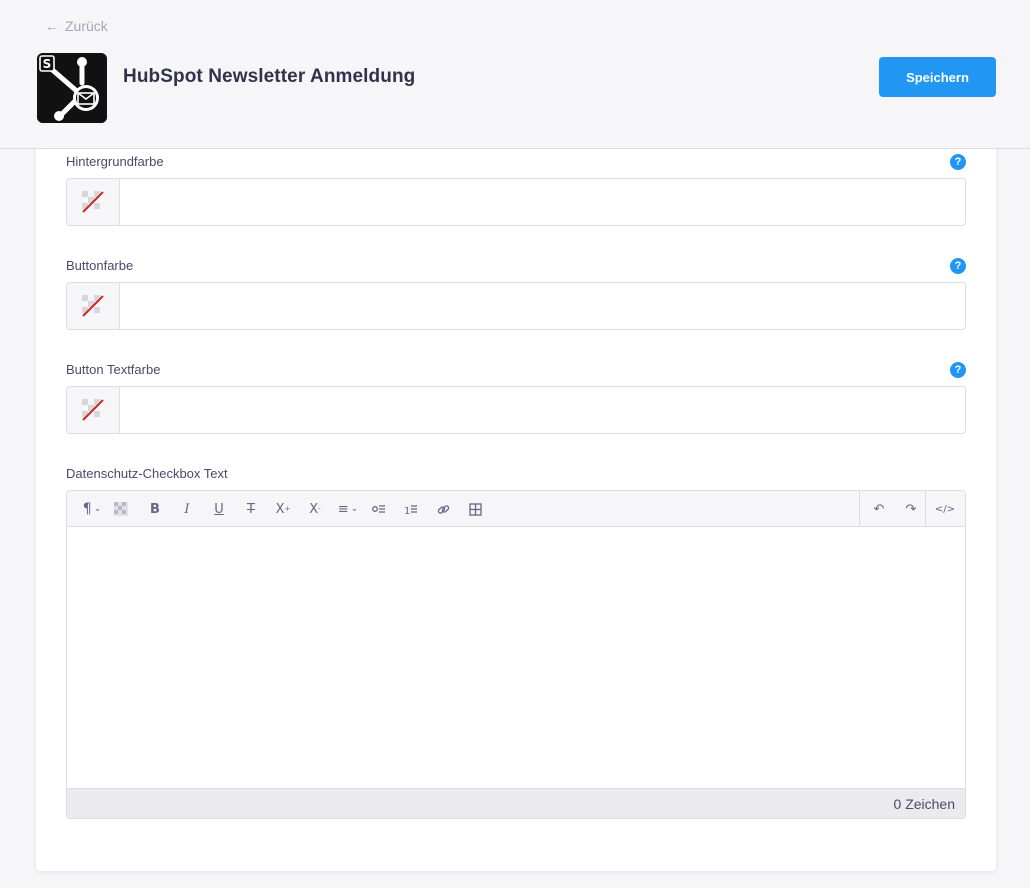  What do you see at coordinates (407, 510) in the screenshot?
I see `svg-text: 1` at bounding box center [407, 510].